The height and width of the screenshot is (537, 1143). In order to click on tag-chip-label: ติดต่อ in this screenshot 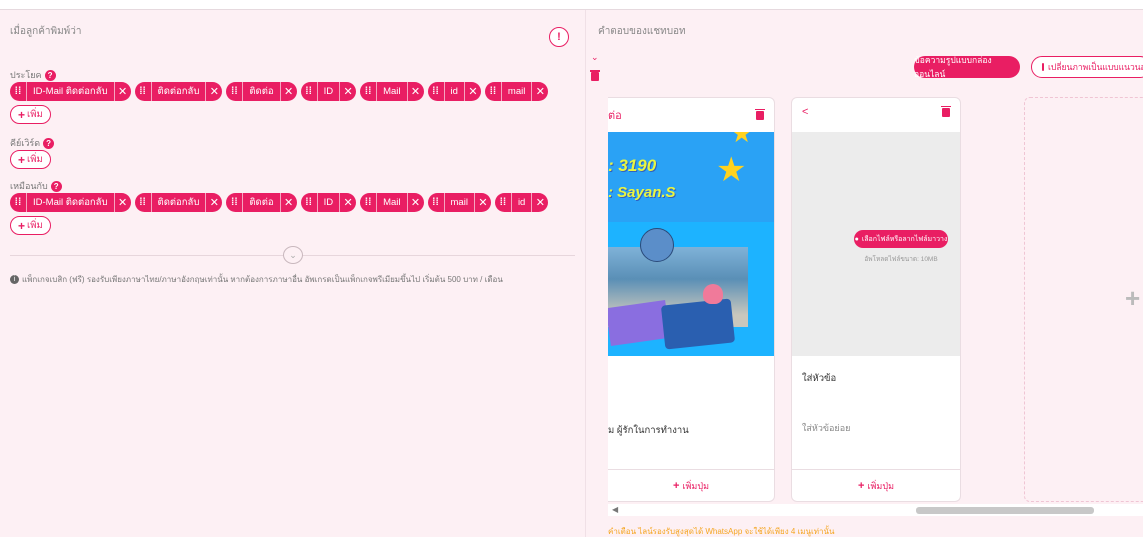, I will do `click(261, 202)`.